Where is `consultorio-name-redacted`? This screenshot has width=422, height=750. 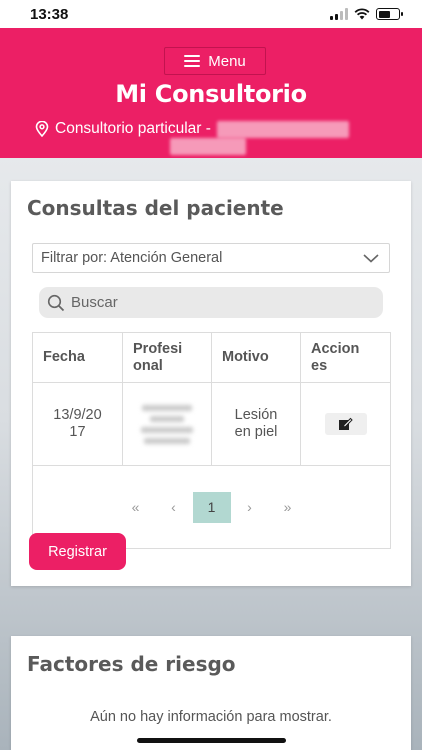
consultorio-name-redacted is located at coordinates (282, 129).